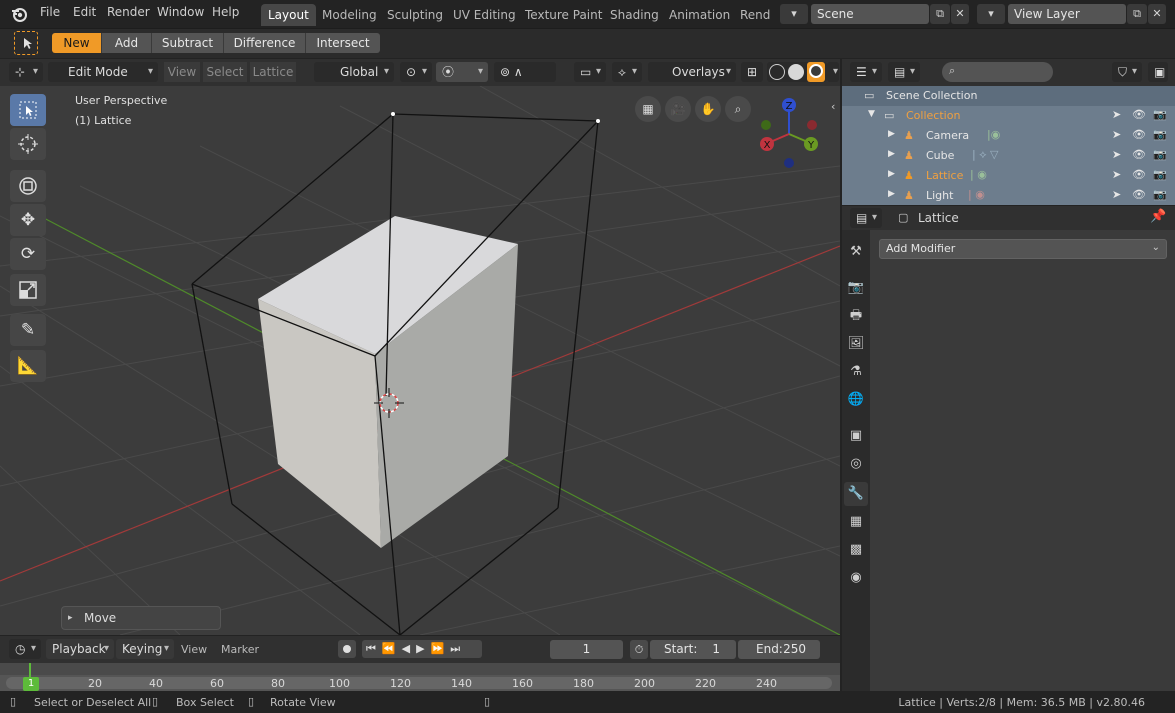 Image resolution: width=1175 pixels, height=713 pixels. What do you see at coordinates (225, 12) in the screenshot?
I see `menu-help: Help` at bounding box center [225, 12].